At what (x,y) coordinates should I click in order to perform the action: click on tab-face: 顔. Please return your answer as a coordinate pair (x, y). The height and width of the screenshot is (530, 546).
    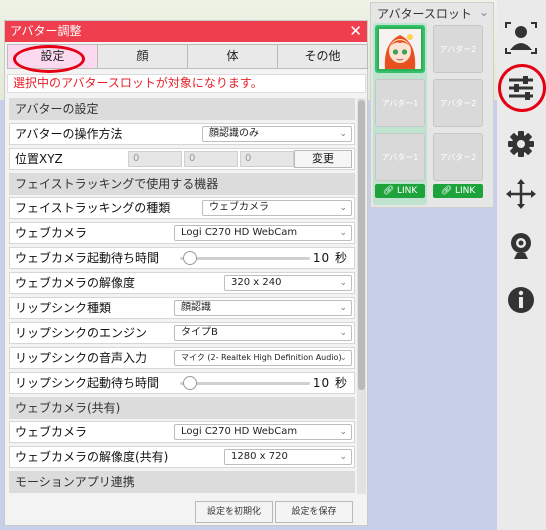
    Looking at the image, I should click on (142, 56).